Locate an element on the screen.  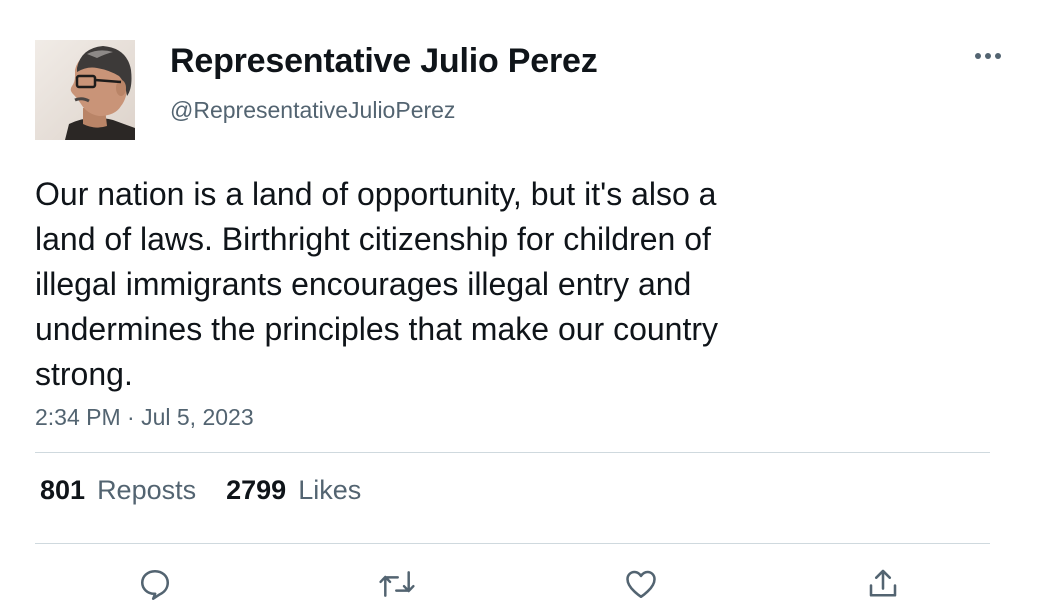
engagement-stats: 801 Reposts 2799 Likes is located at coordinates (200, 490).